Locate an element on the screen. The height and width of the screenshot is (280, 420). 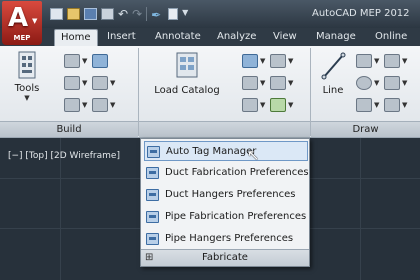
hatch-icon is located at coordinates (392, 105).